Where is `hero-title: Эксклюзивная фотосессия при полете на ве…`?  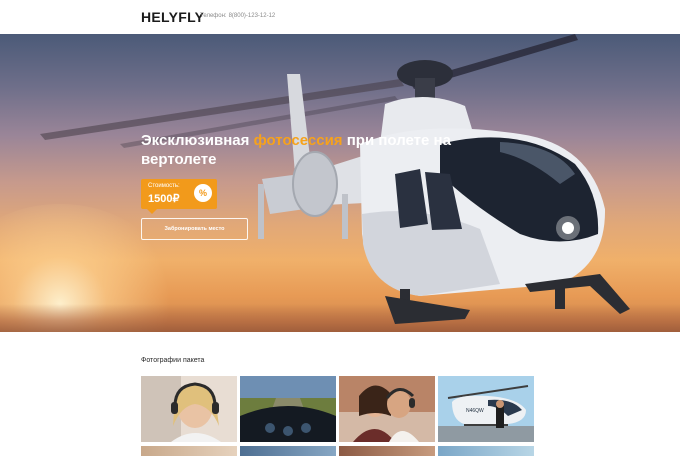 hero-title: Эксклюзивная фотосессия при полете на ве… is located at coordinates (301, 150).